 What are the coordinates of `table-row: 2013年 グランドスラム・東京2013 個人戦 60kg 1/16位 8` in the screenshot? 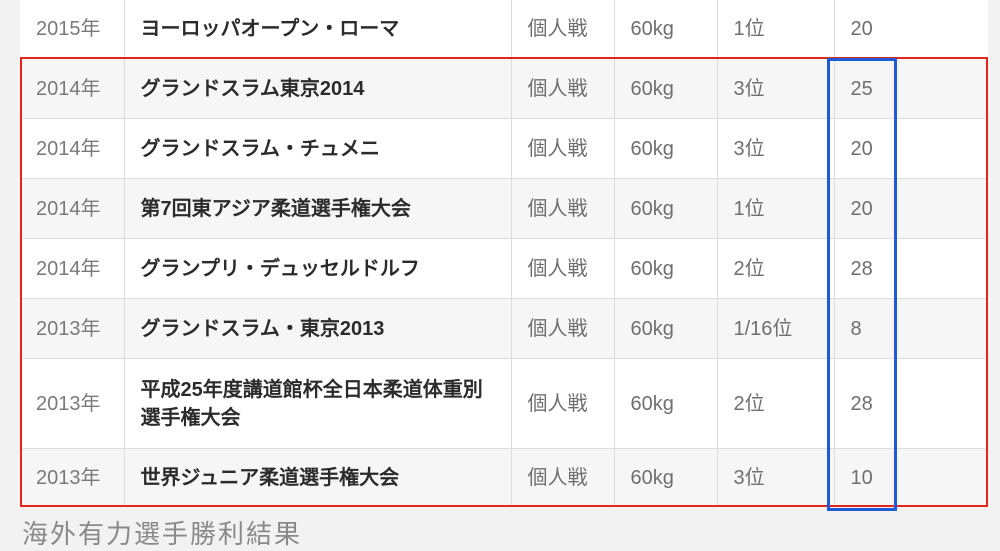 It's located at (504, 328).